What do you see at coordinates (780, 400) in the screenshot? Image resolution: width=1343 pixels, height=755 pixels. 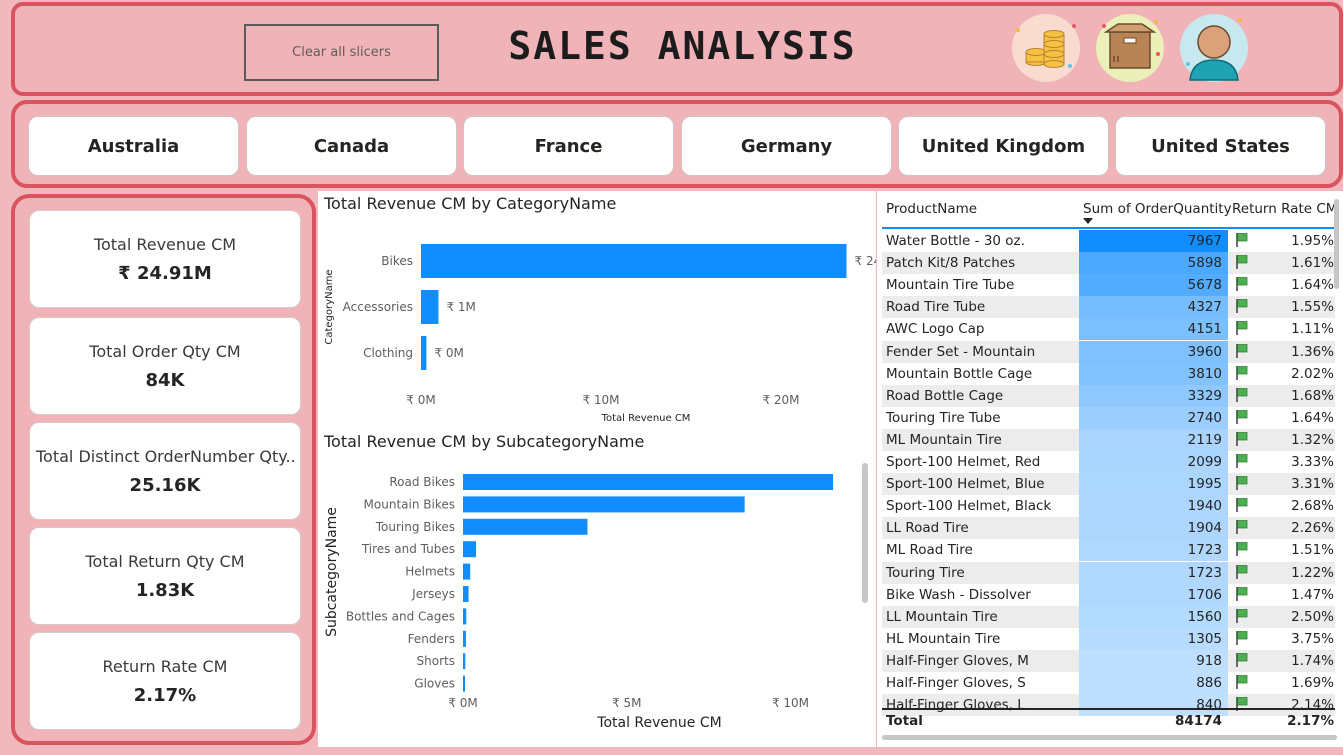 I see `x-tick-label: ₹ 20M` at bounding box center [780, 400].